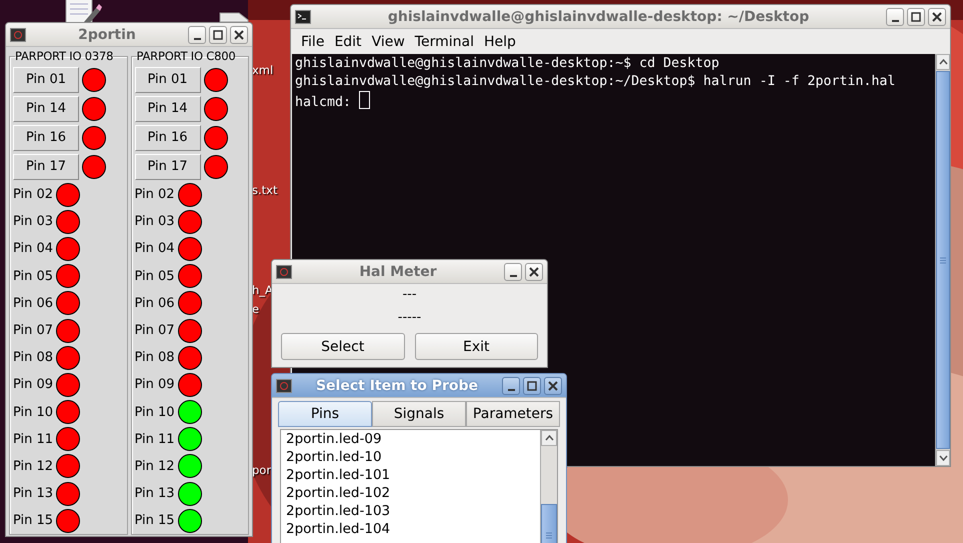 The width and height of the screenshot is (963, 543). Describe the element at coordinates (419, 414) in the screenshot. I see `tab: Signals` at that location.